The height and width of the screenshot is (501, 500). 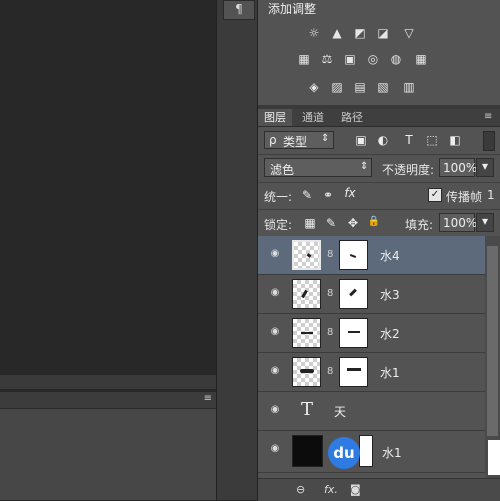 I want to click on posterize-icon: ▨, so click(x=337, y=87).